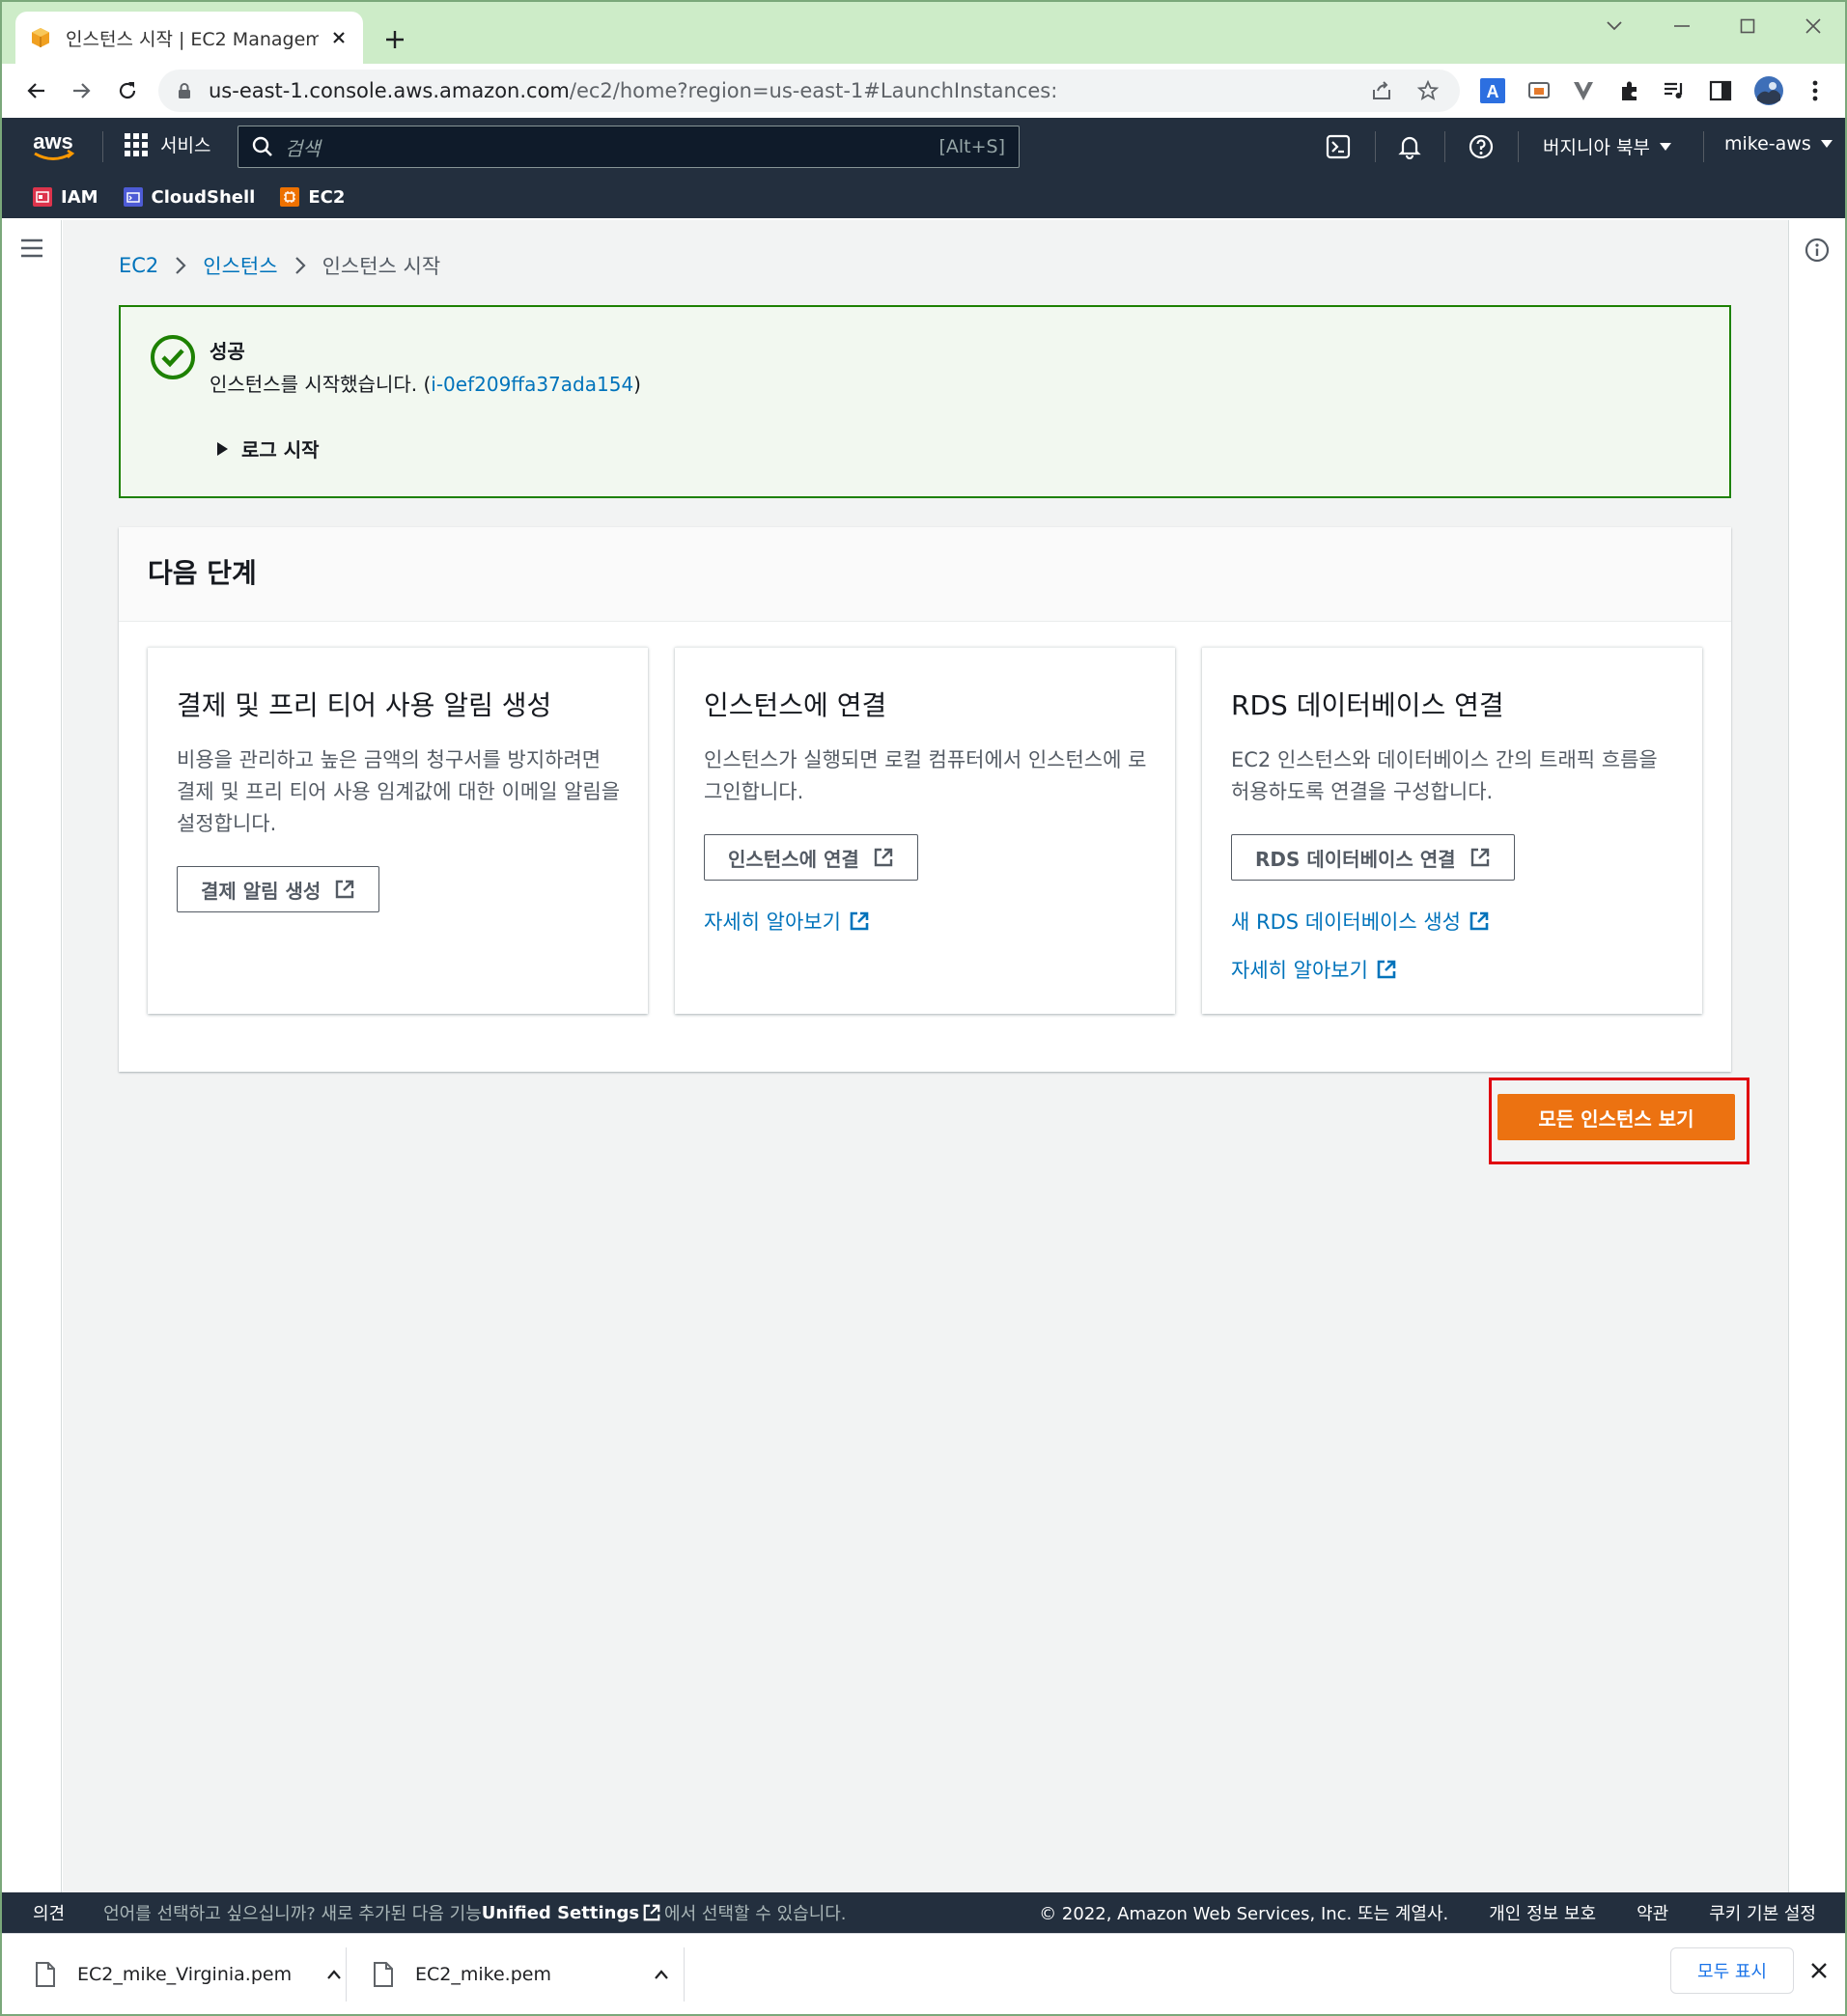 This screenshot has width=1847, height=2016. I want to click on search-icon, so click(262, 146).